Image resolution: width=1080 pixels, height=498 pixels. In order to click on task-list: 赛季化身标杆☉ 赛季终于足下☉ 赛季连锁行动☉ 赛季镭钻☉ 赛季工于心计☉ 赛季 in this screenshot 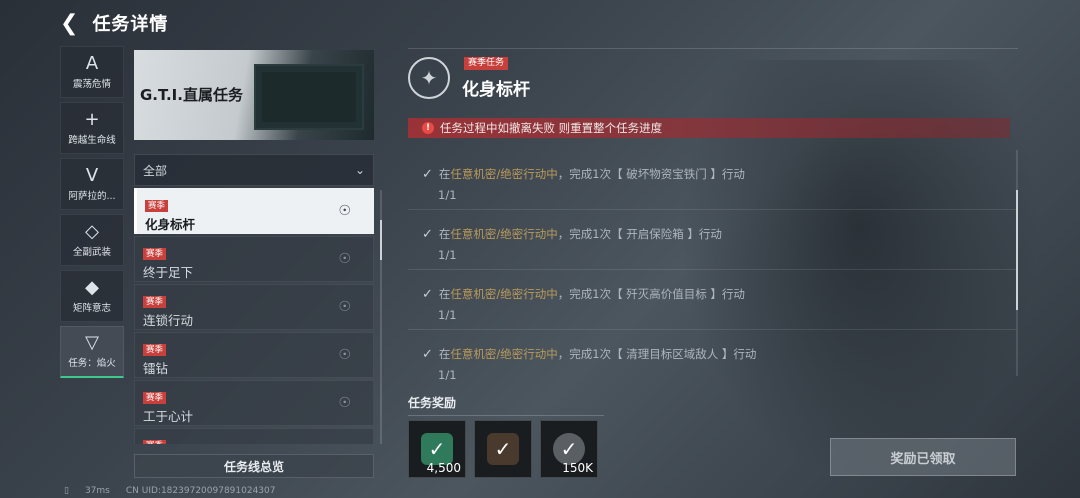, I will do `click(254, 316)`.